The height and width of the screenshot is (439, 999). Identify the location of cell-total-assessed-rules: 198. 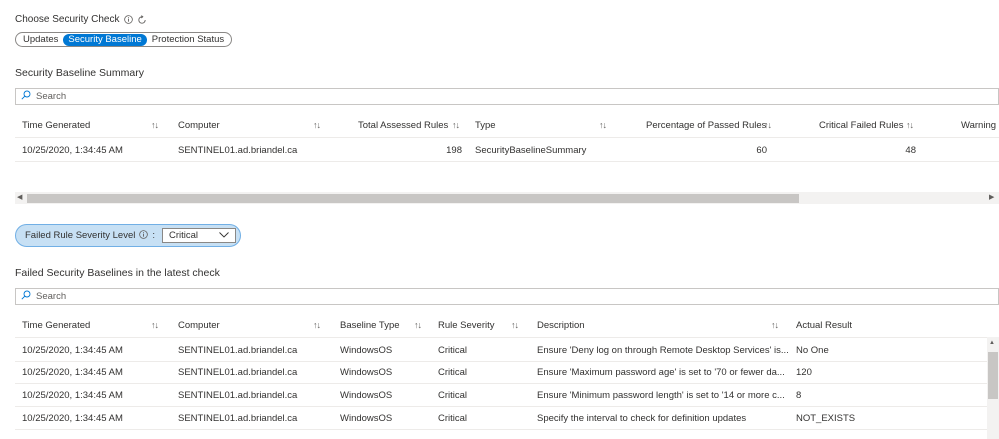
(454, 150).